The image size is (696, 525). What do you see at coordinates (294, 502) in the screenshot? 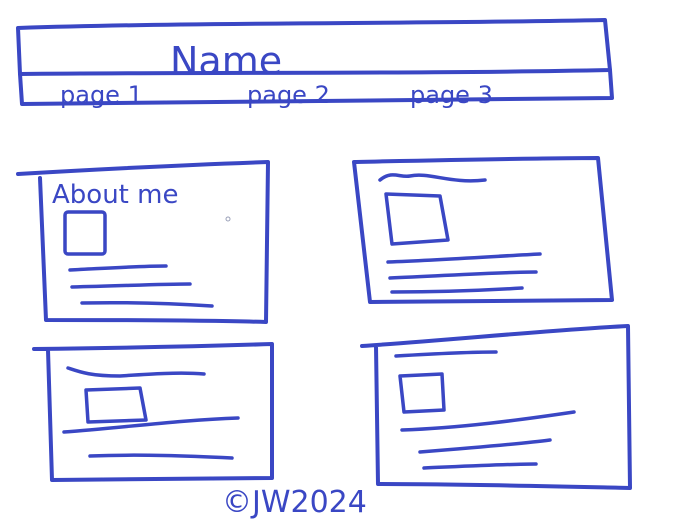
I see `footer-copyright: ©JW2024` at bounding box center [294, 502].